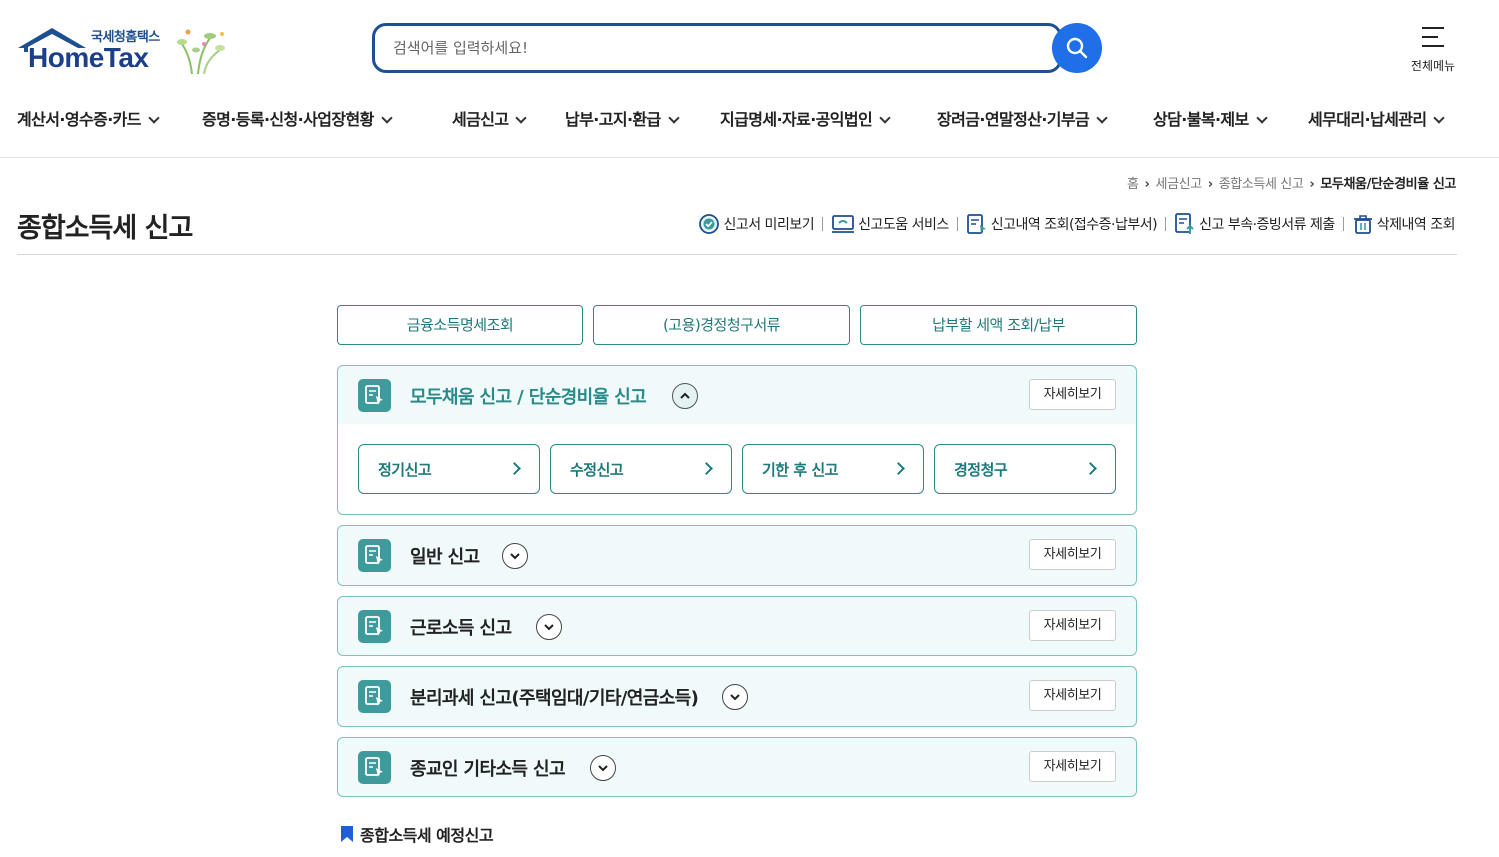 This screenshot has width=1499, height=857. Describe the element at coordinates (641, 469) in the screenshot. I see `amended-report-button: 수정신고` at that location.